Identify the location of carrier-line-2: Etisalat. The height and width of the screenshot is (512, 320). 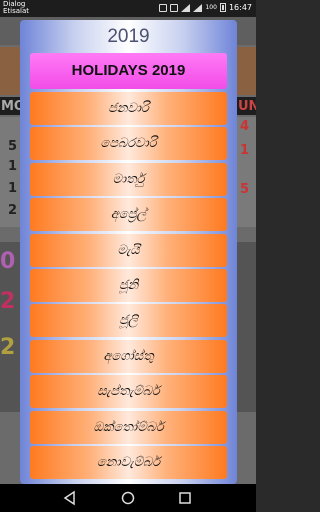
(16, 11).